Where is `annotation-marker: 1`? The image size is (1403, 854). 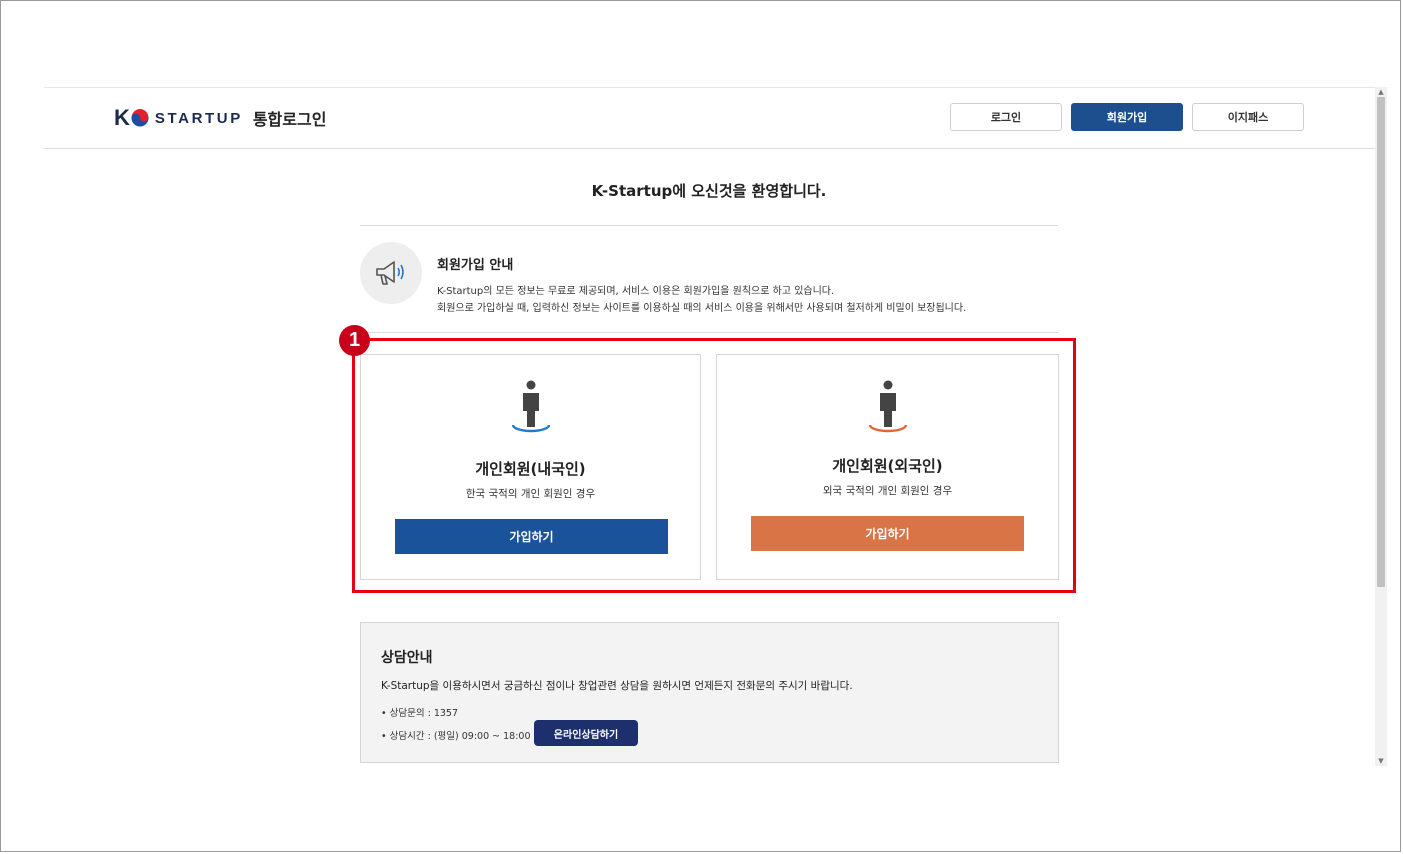
annotation-marker: 1 is located at coordinates (354, 340).